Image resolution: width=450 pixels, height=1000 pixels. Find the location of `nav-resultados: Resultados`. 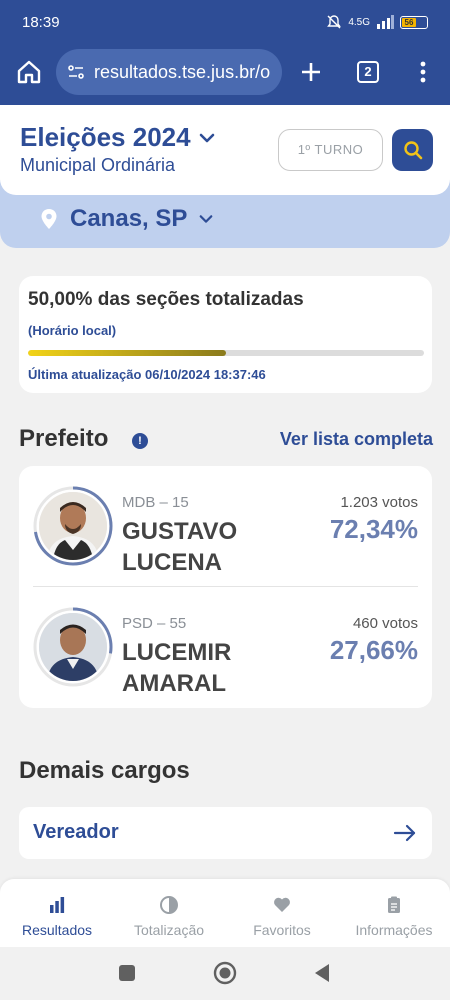

nav-resultados: Resultados is located at coordinates (57, 916).